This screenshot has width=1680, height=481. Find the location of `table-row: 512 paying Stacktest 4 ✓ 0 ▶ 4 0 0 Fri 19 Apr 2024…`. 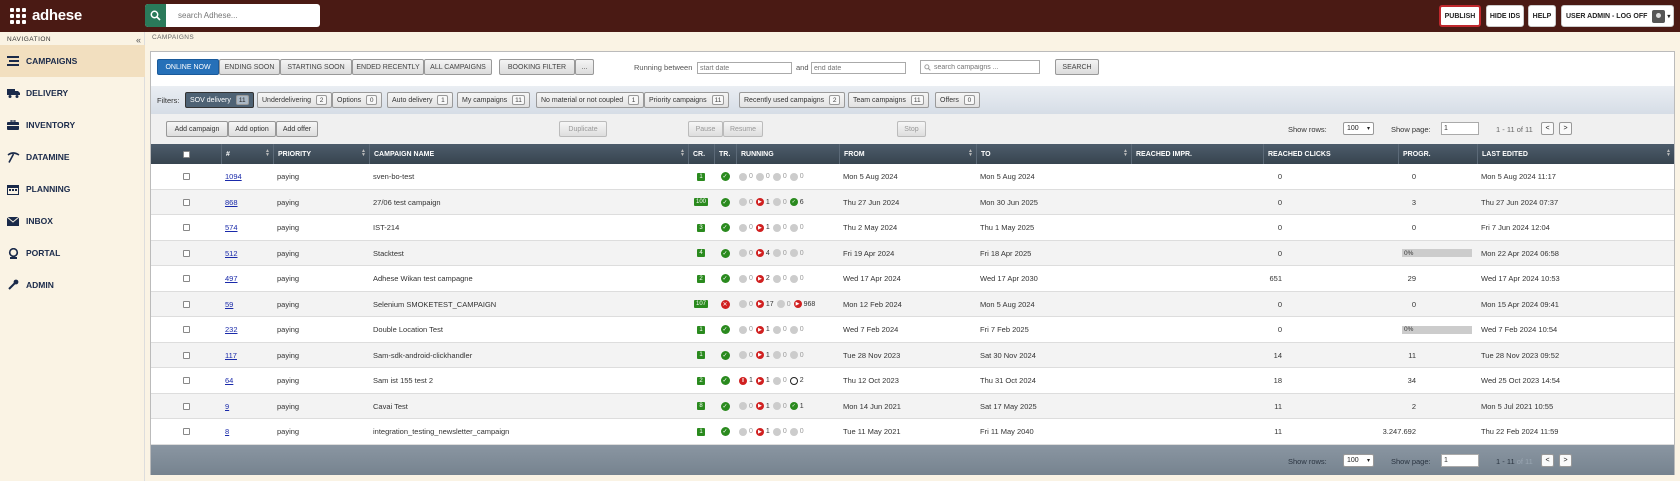

table-row: 512 paying Stacktest 4 ✓ 0 ▶ 4 0 0 Fri 19 Apr 2024… is located at coordinates (912, 253).